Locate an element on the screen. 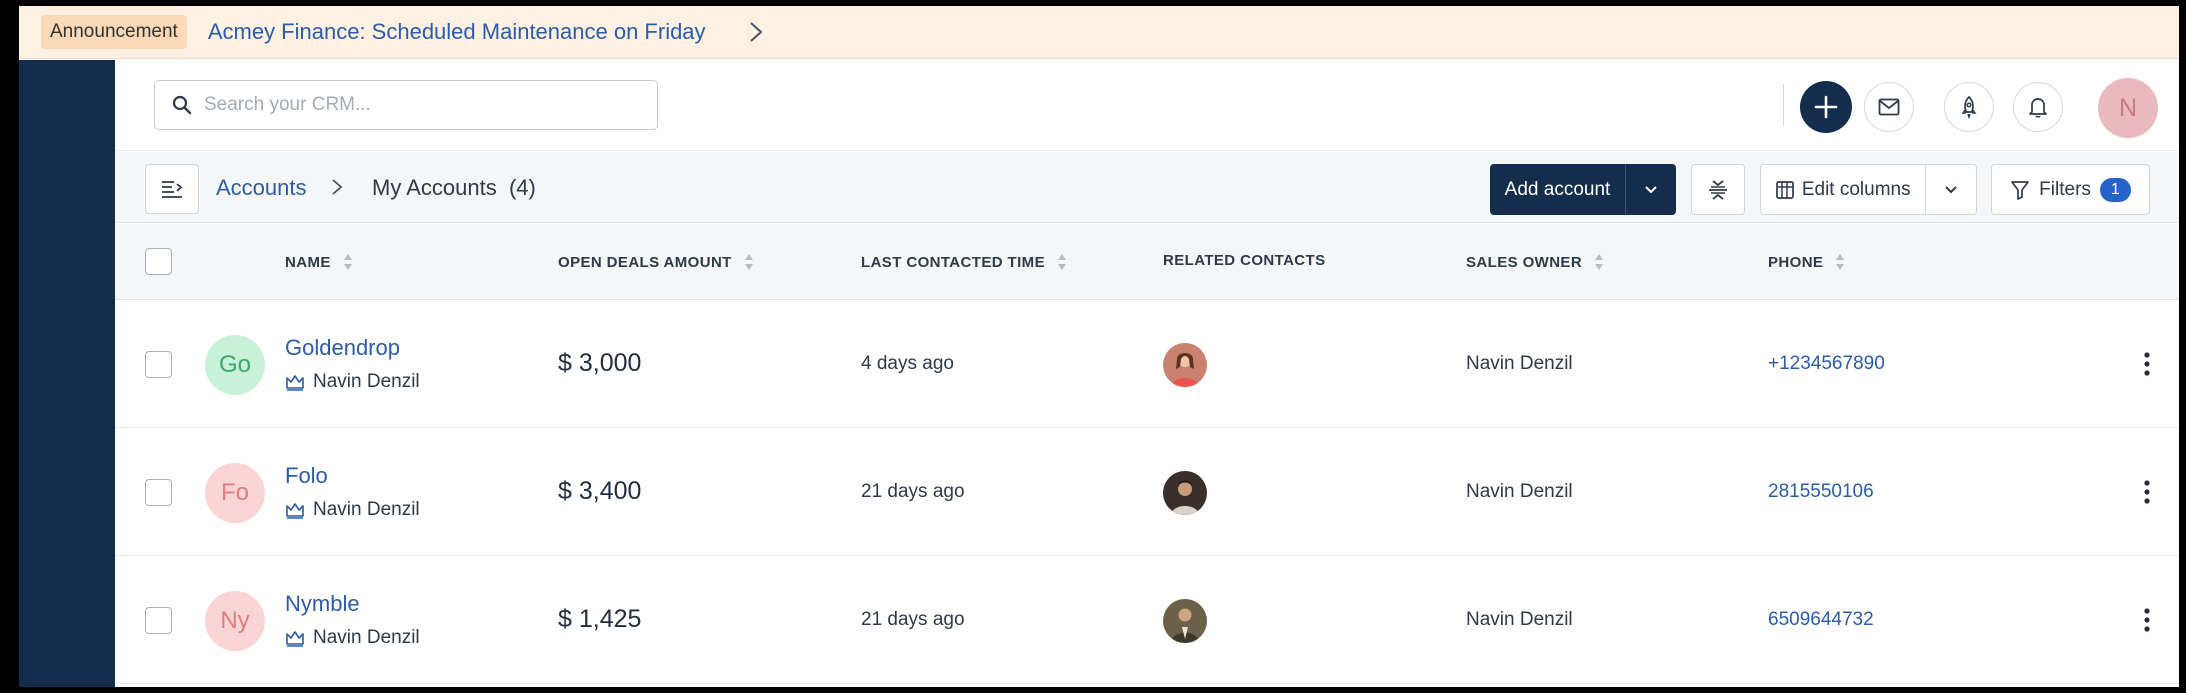 The image size is (2186, 693). announcement-tag: Announcement is located at coordinates (114, 32).